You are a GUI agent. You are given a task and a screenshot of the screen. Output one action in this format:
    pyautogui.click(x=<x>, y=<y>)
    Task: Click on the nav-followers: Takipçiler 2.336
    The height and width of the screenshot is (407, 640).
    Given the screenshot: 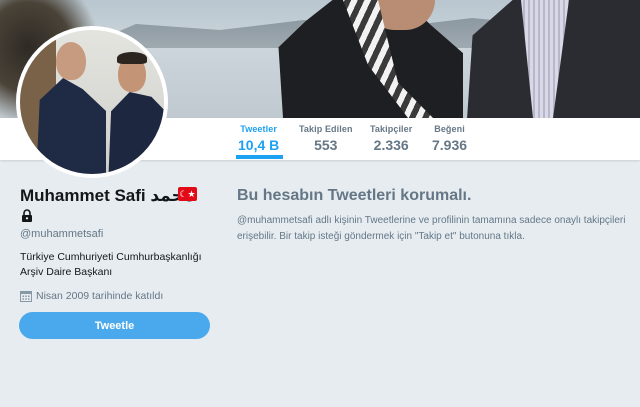 What is the action you would take?
    pyautogui.click(x=391, y=138)
    